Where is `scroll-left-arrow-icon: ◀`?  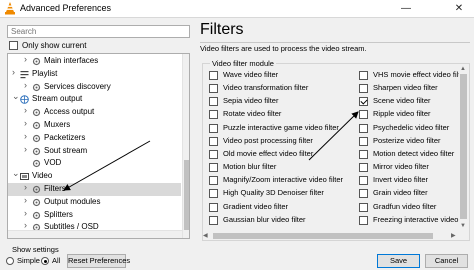
scroll-left-arrow-icon: ◀ is located at coordinates (205, 235).